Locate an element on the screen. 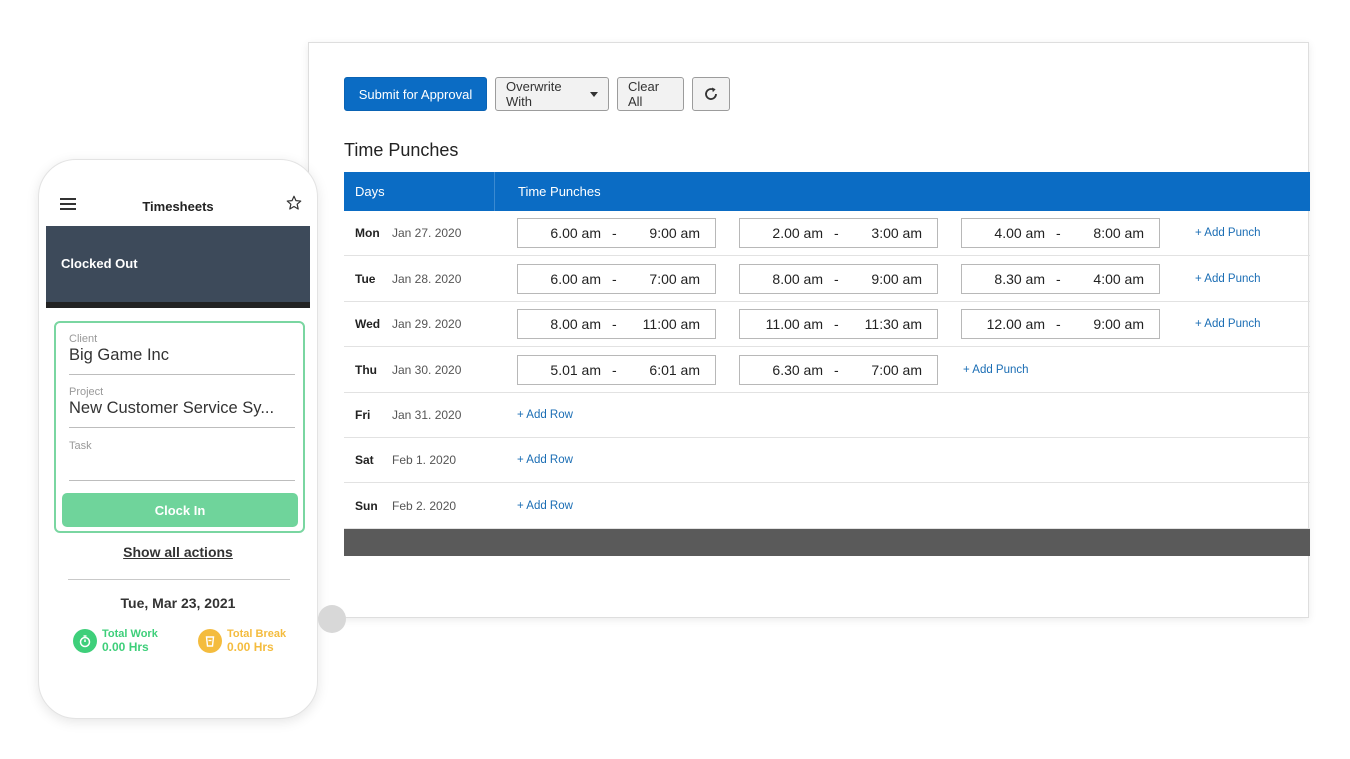 The height and width of the screenshot is (759, 1350). time-punch-field: 6.30 am - 7:00 am is located at coordinates (838, 369).